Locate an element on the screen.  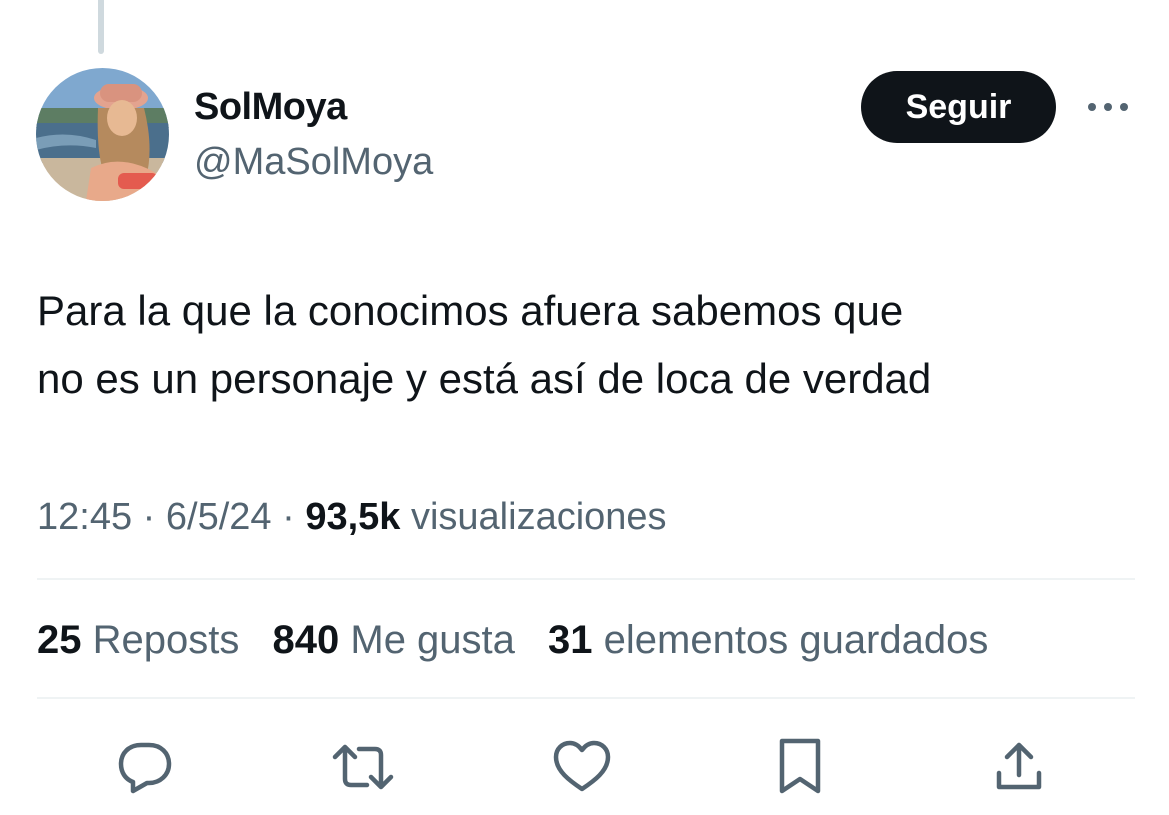
reposts-stat: 25 Reposts is located at coordinates (138, 640).